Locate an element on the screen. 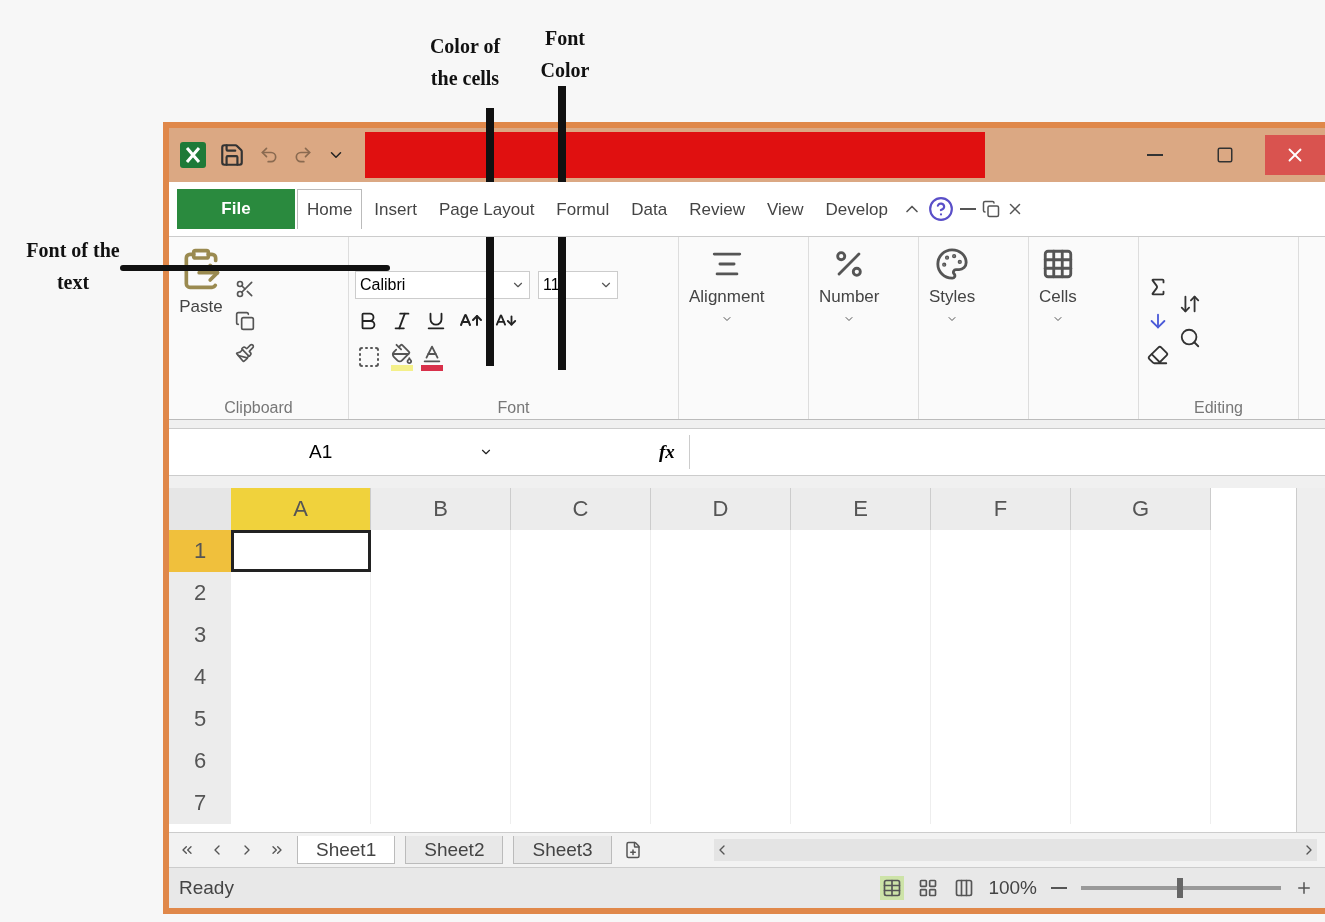 Image resolution: width=1325 pixels, height=922 pixels. restore-icon is located at coordinates (1225, 155).